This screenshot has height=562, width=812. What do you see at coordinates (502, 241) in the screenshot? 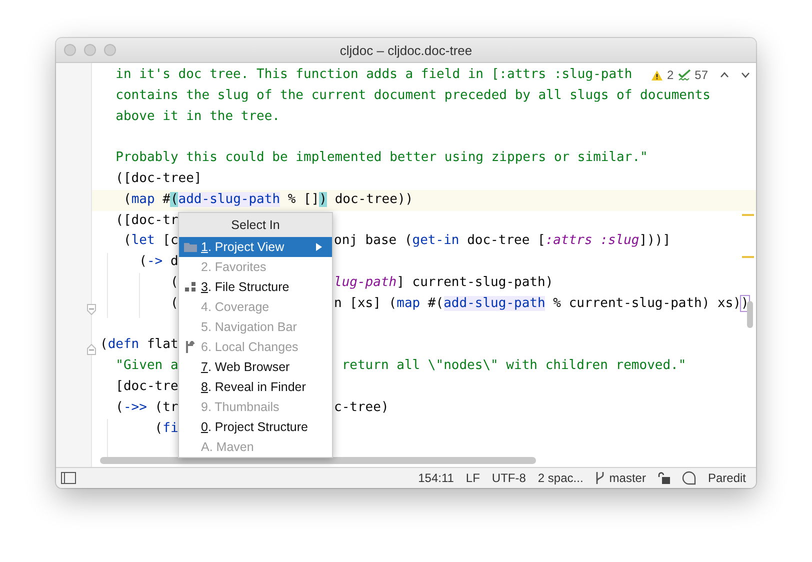
I see `code-line: onj base (get-in doc-tree [:attrs :slug]))]` at bounding box center [502, 241].